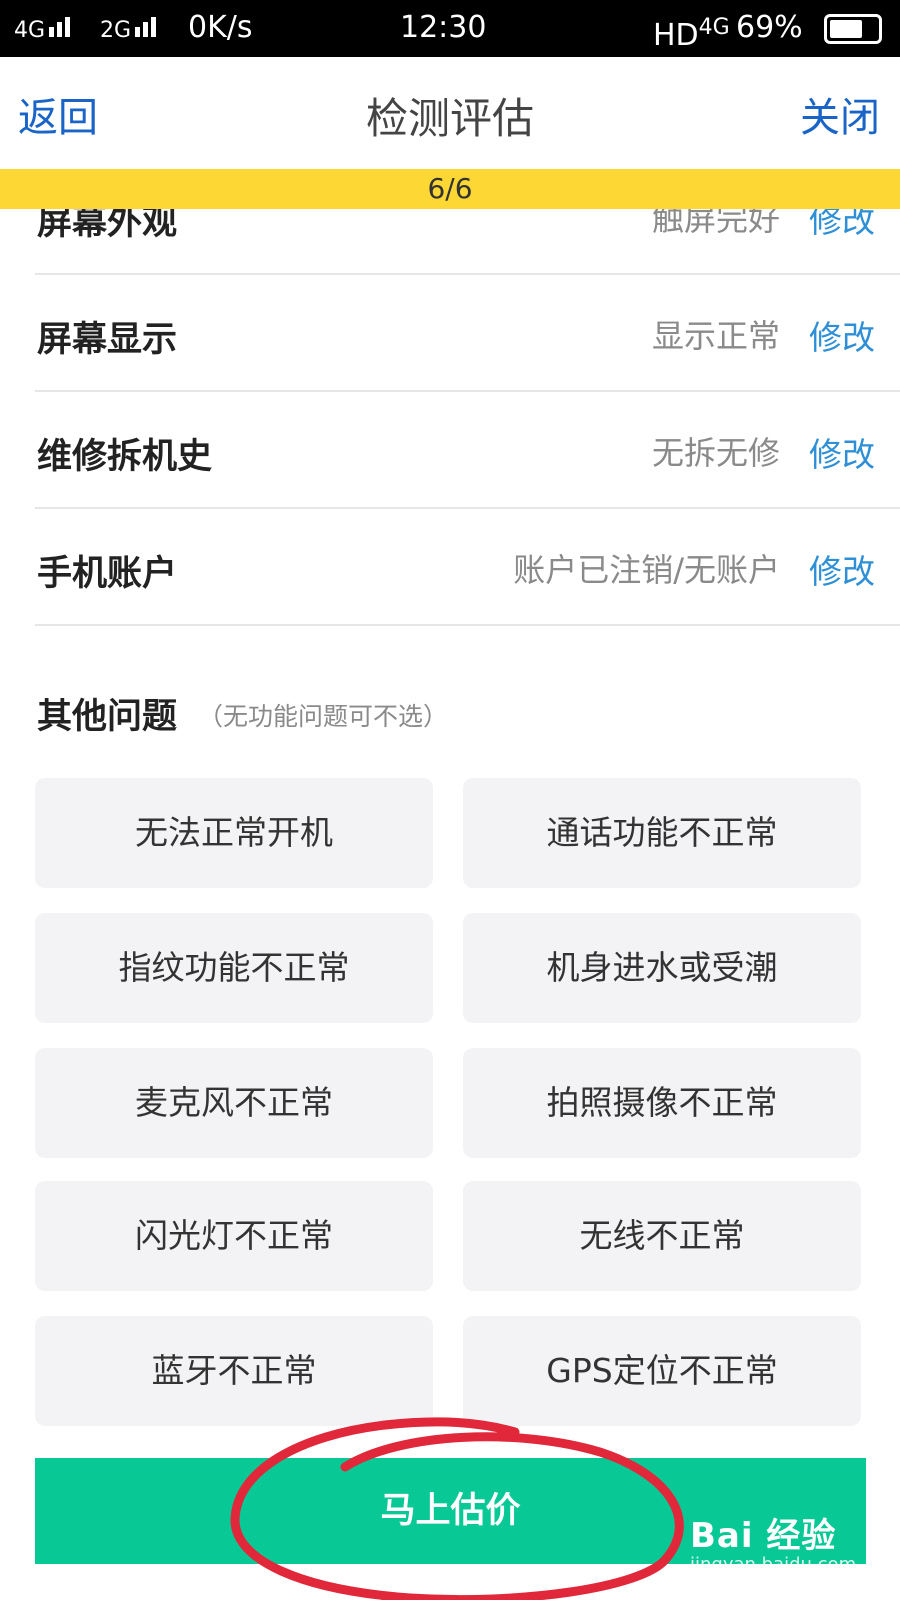 The width and height of the screenshot is (900, 1600). Describe the element at coordinates (107, 717) in the screenshot. I see `other-issues-title: 其他问题` at that location.